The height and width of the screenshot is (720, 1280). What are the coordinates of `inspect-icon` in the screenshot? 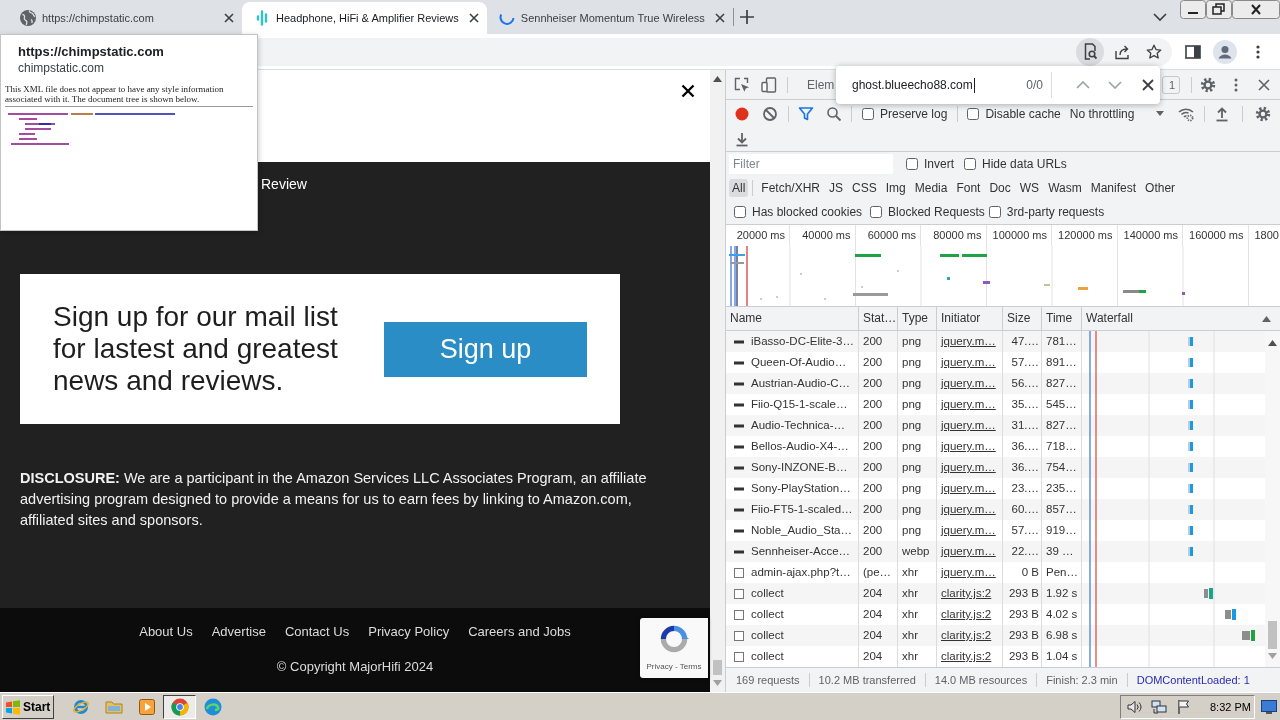 It's located at (742, 84).